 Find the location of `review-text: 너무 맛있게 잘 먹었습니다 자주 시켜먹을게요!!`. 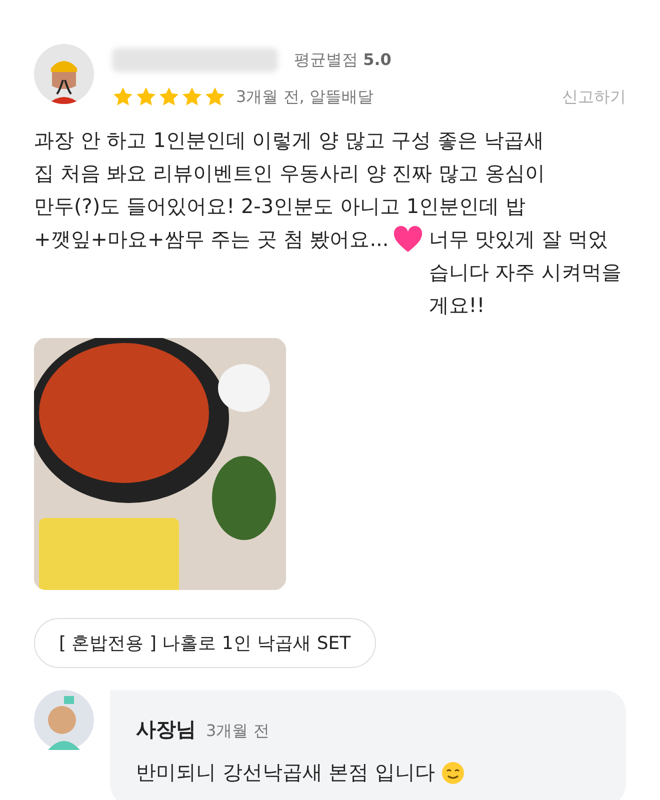

review-text: 너무 맛있게 잘 먹었습니다 자주 시켜먹을게요!! is located at coordinates (525, 272).